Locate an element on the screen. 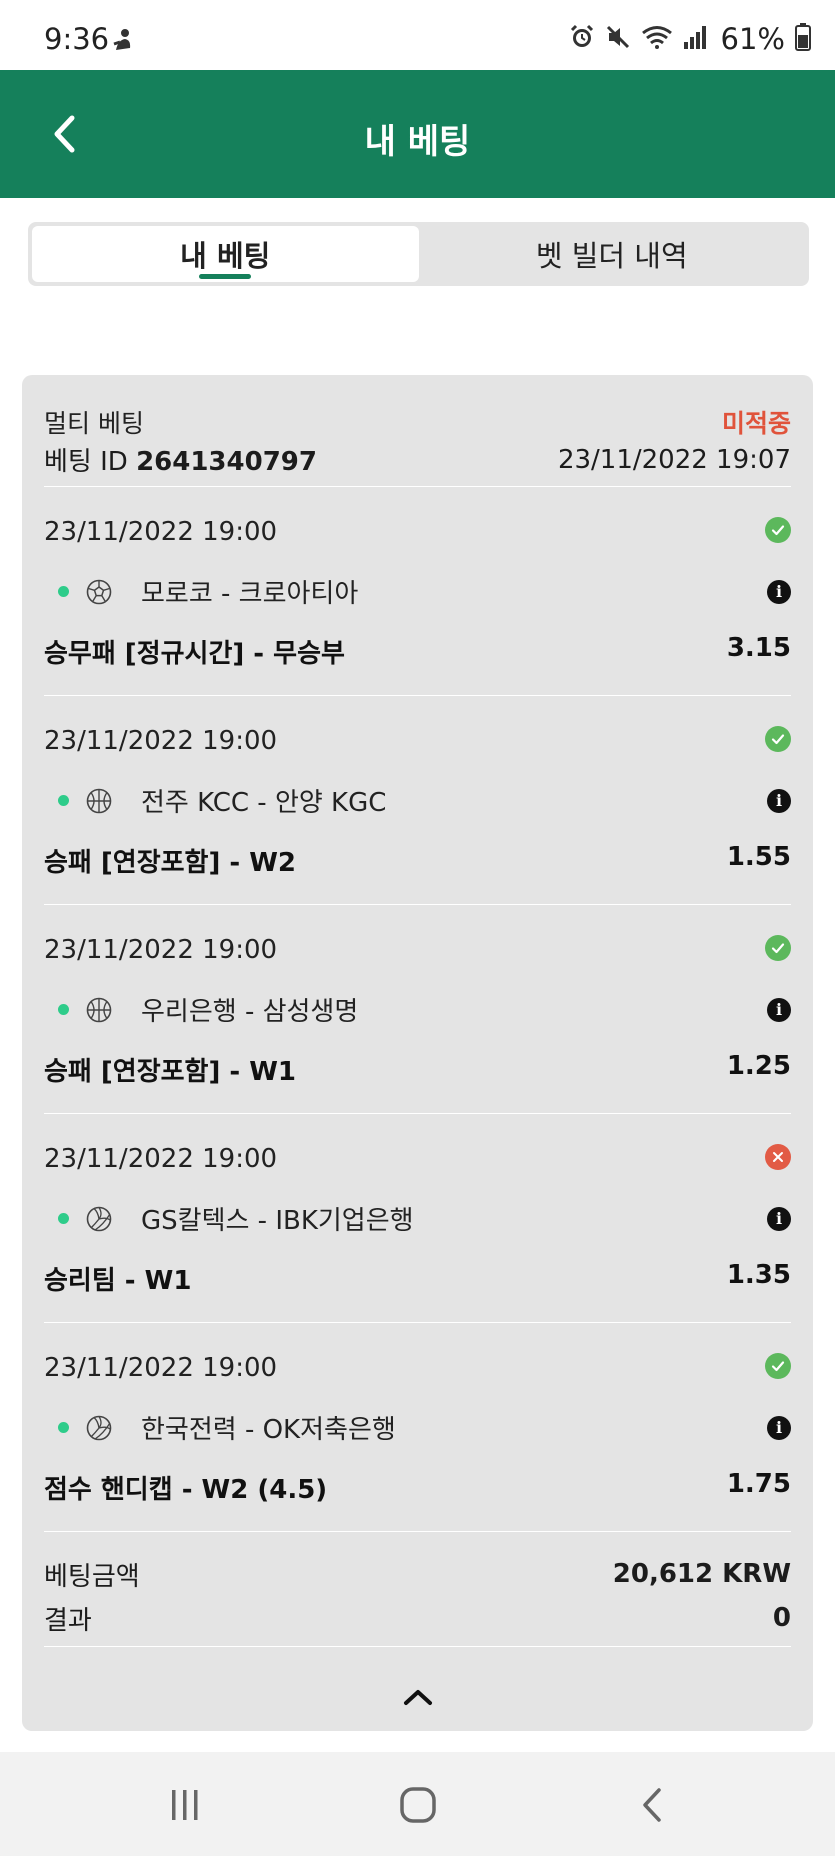 Image resolution: width=835 pixels, height=1856 pixels. bet-tabs: 내 베팅 벳 빌더 내역 is located at coordinates (418, 254).